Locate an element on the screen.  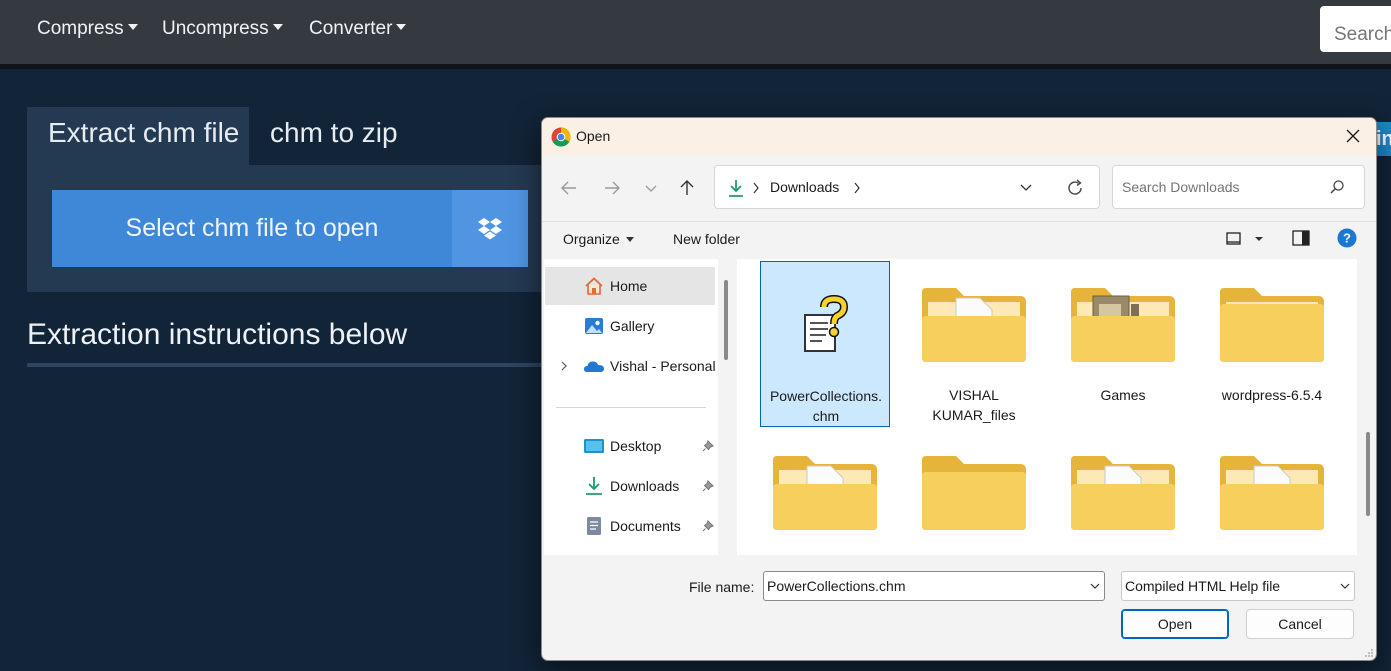
refresh-icon is located at coordinates (1075, 188).